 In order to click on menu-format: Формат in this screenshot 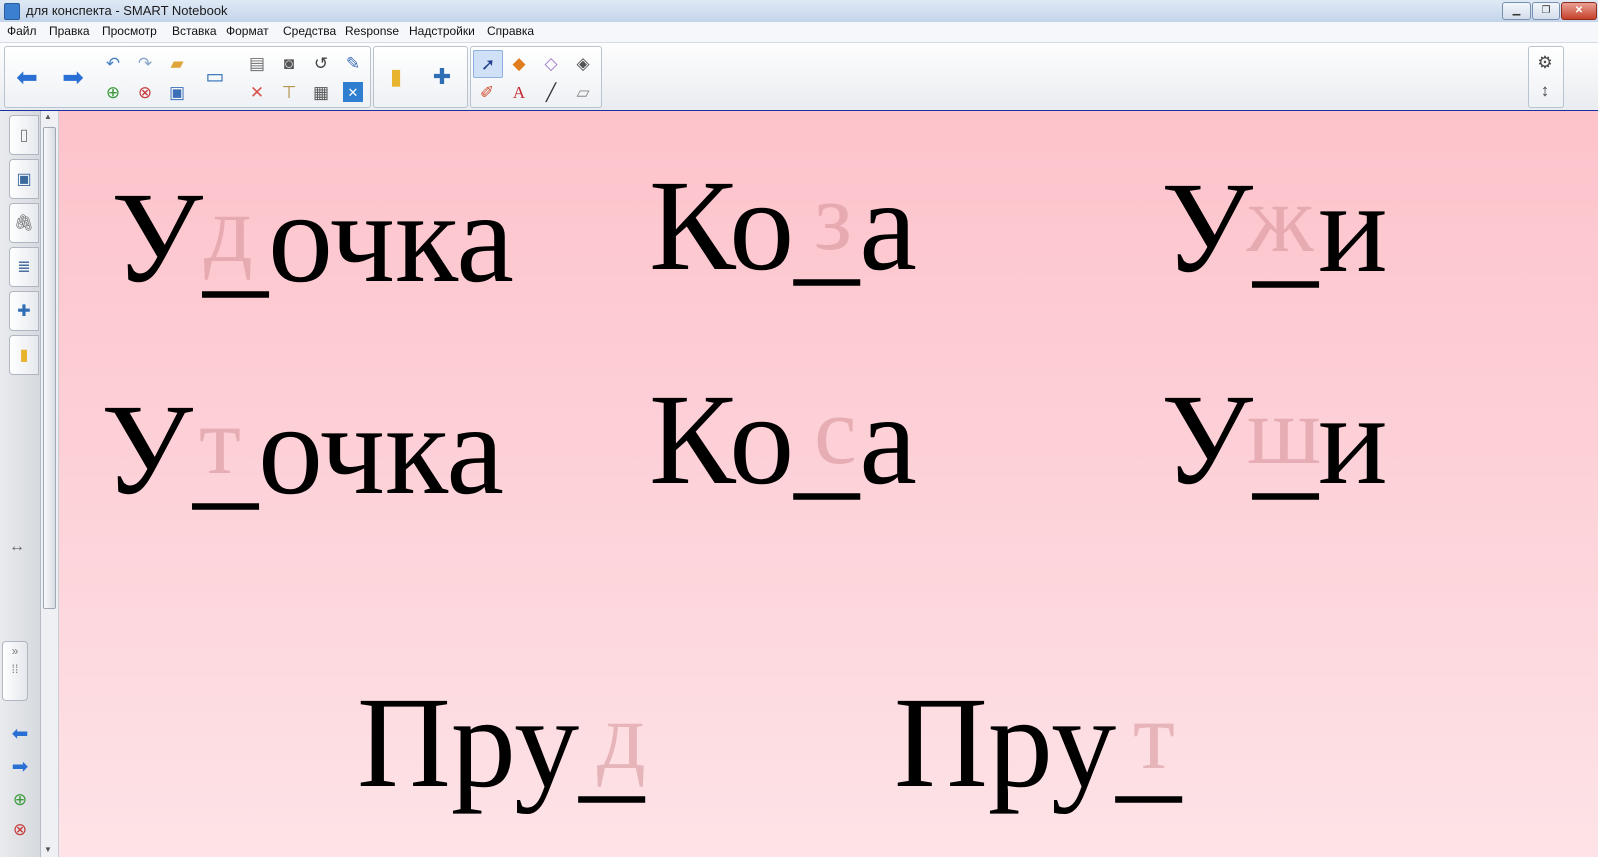, I will do `click(247, 31)`.